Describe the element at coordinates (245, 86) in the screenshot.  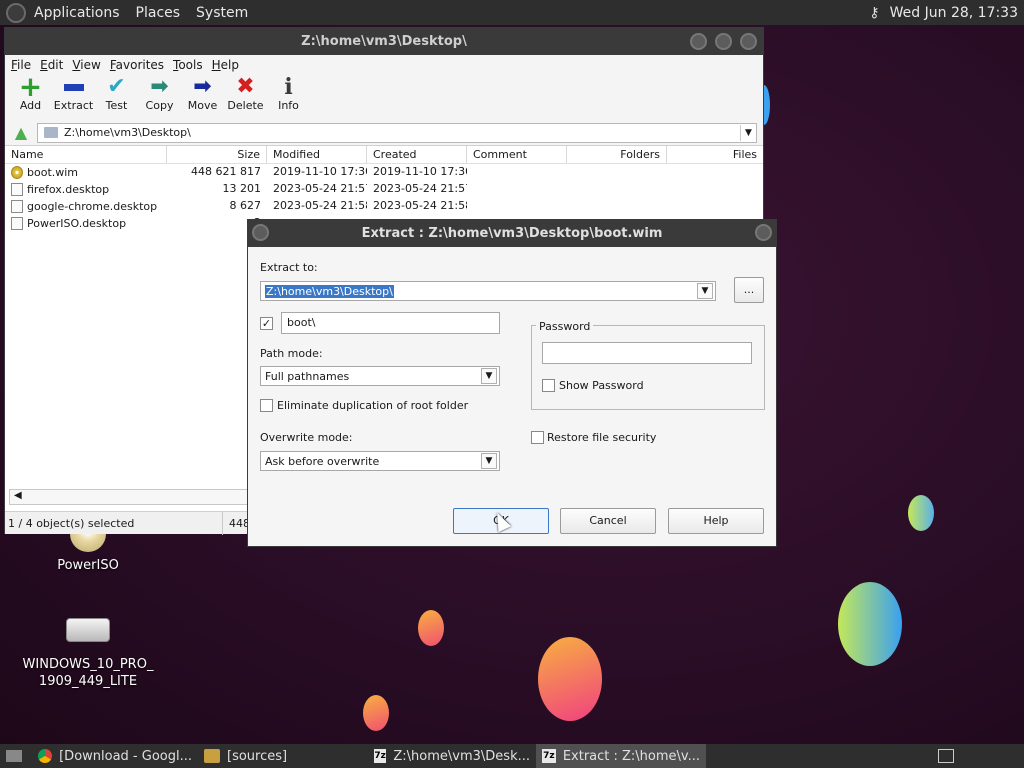
I see `x-icon: ✖` at that location.